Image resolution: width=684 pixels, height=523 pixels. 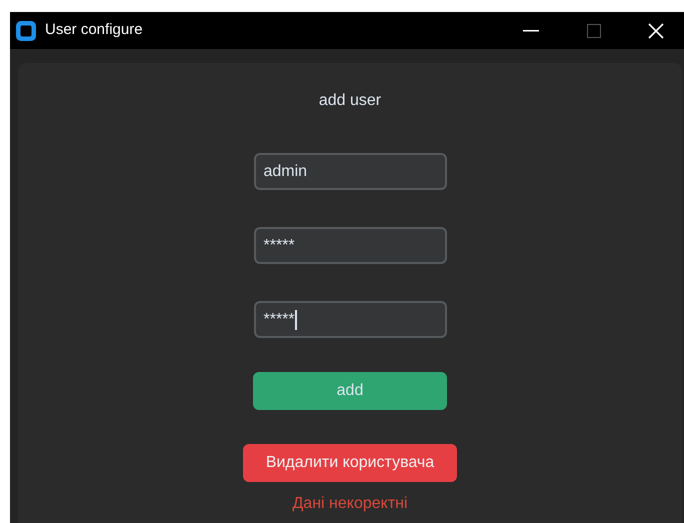 I want to click on form-heading: add user, so click(x=350, y=100).